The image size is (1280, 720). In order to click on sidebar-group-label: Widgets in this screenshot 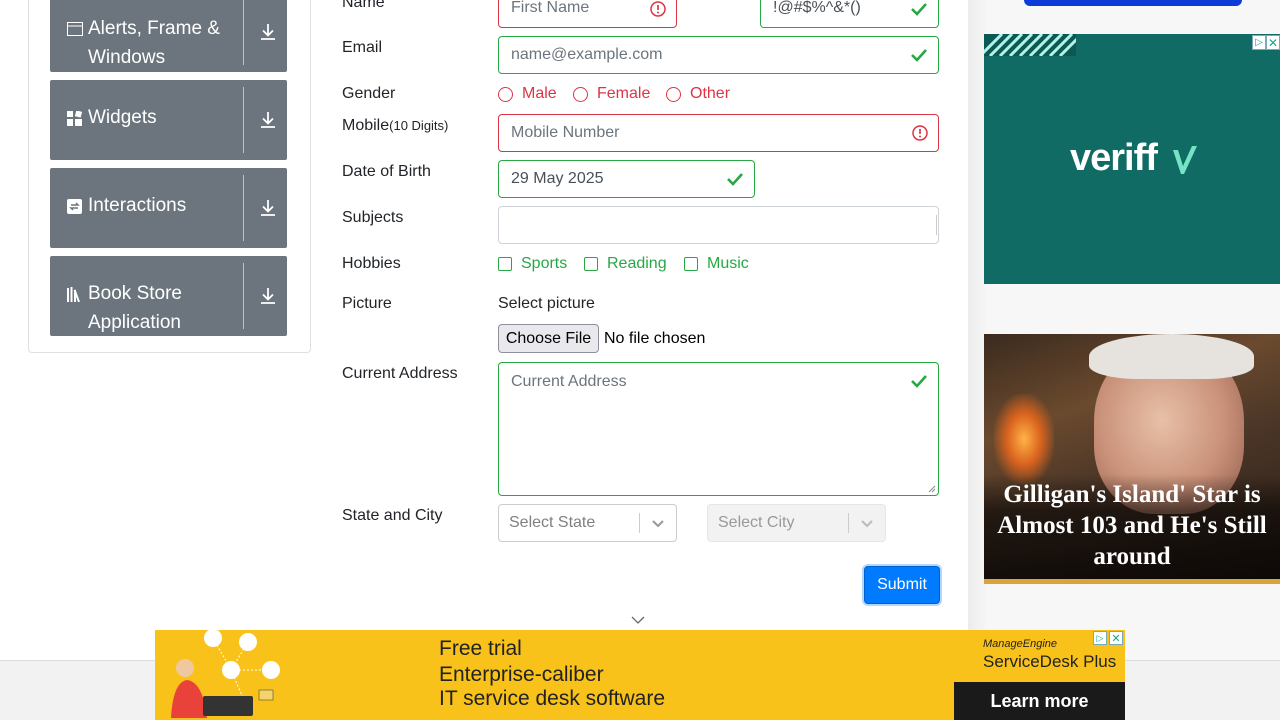, I will do `click(122, 117)`.